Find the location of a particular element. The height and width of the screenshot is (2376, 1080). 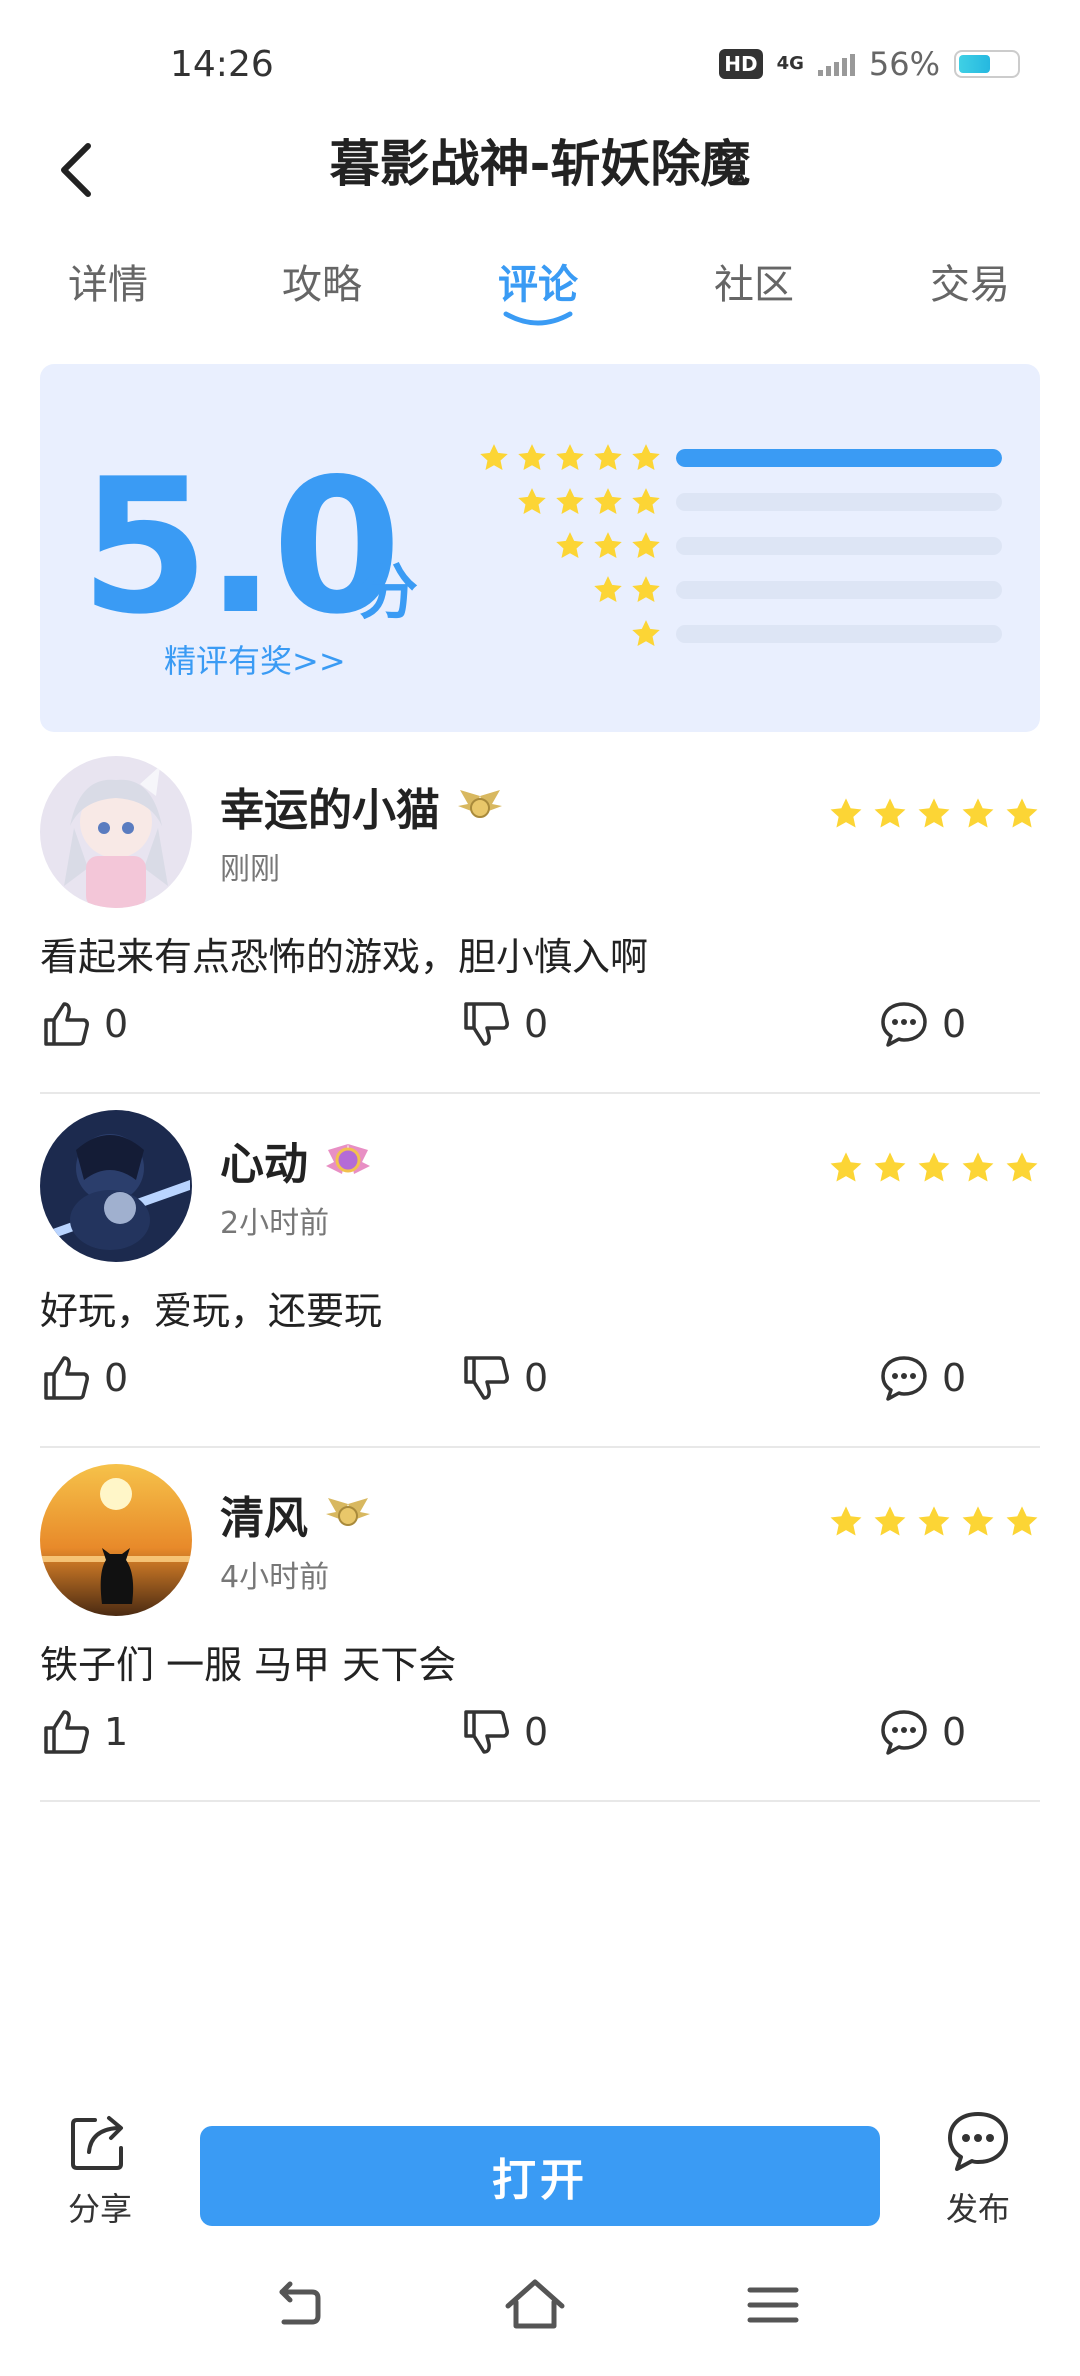

bottom-action-bar: 分享 打开 发布 is located at coordinates (540, 2170).